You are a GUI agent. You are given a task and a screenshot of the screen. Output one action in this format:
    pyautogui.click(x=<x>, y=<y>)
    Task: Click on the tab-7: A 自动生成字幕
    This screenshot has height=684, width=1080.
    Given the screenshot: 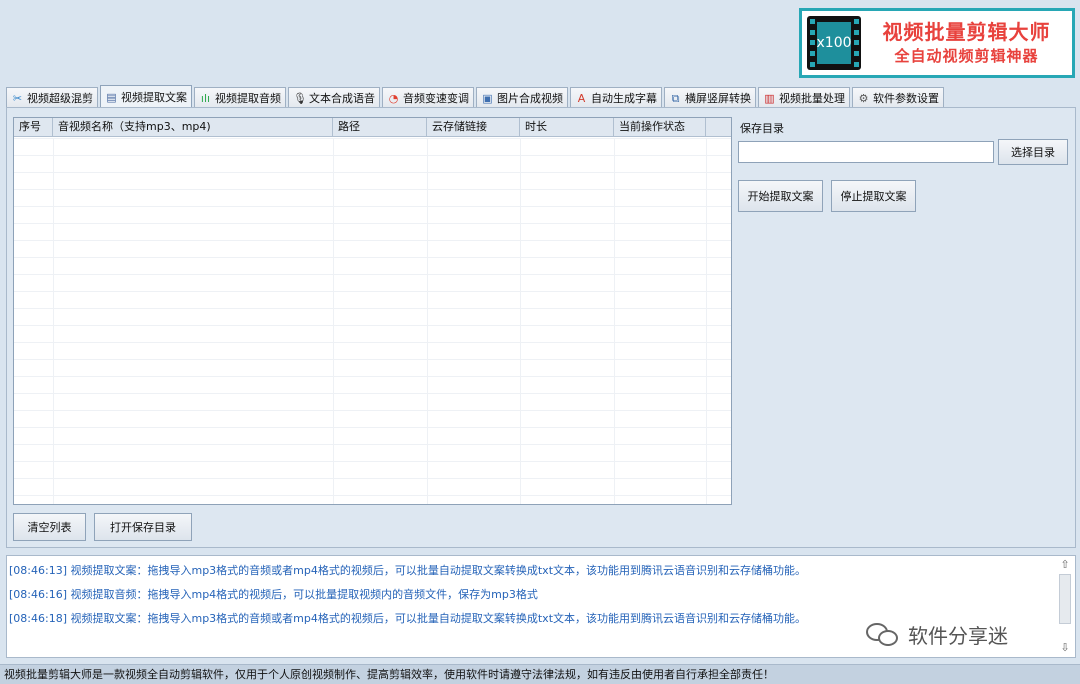 What is the action you would take?
    pyautogui.click(x=616, y=97)
    